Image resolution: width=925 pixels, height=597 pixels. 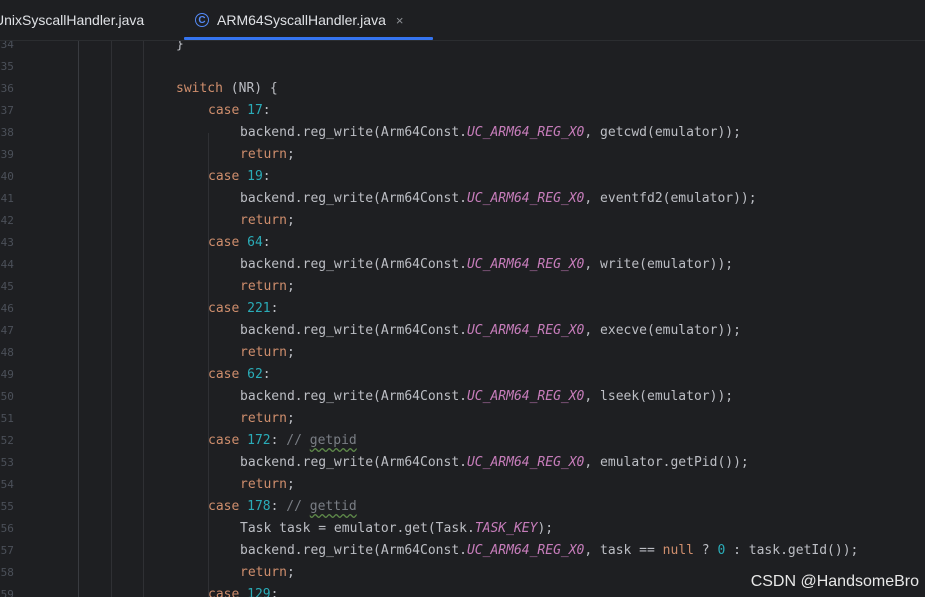 I want to click on code-text: case 64:, so click(x=239, y=243).